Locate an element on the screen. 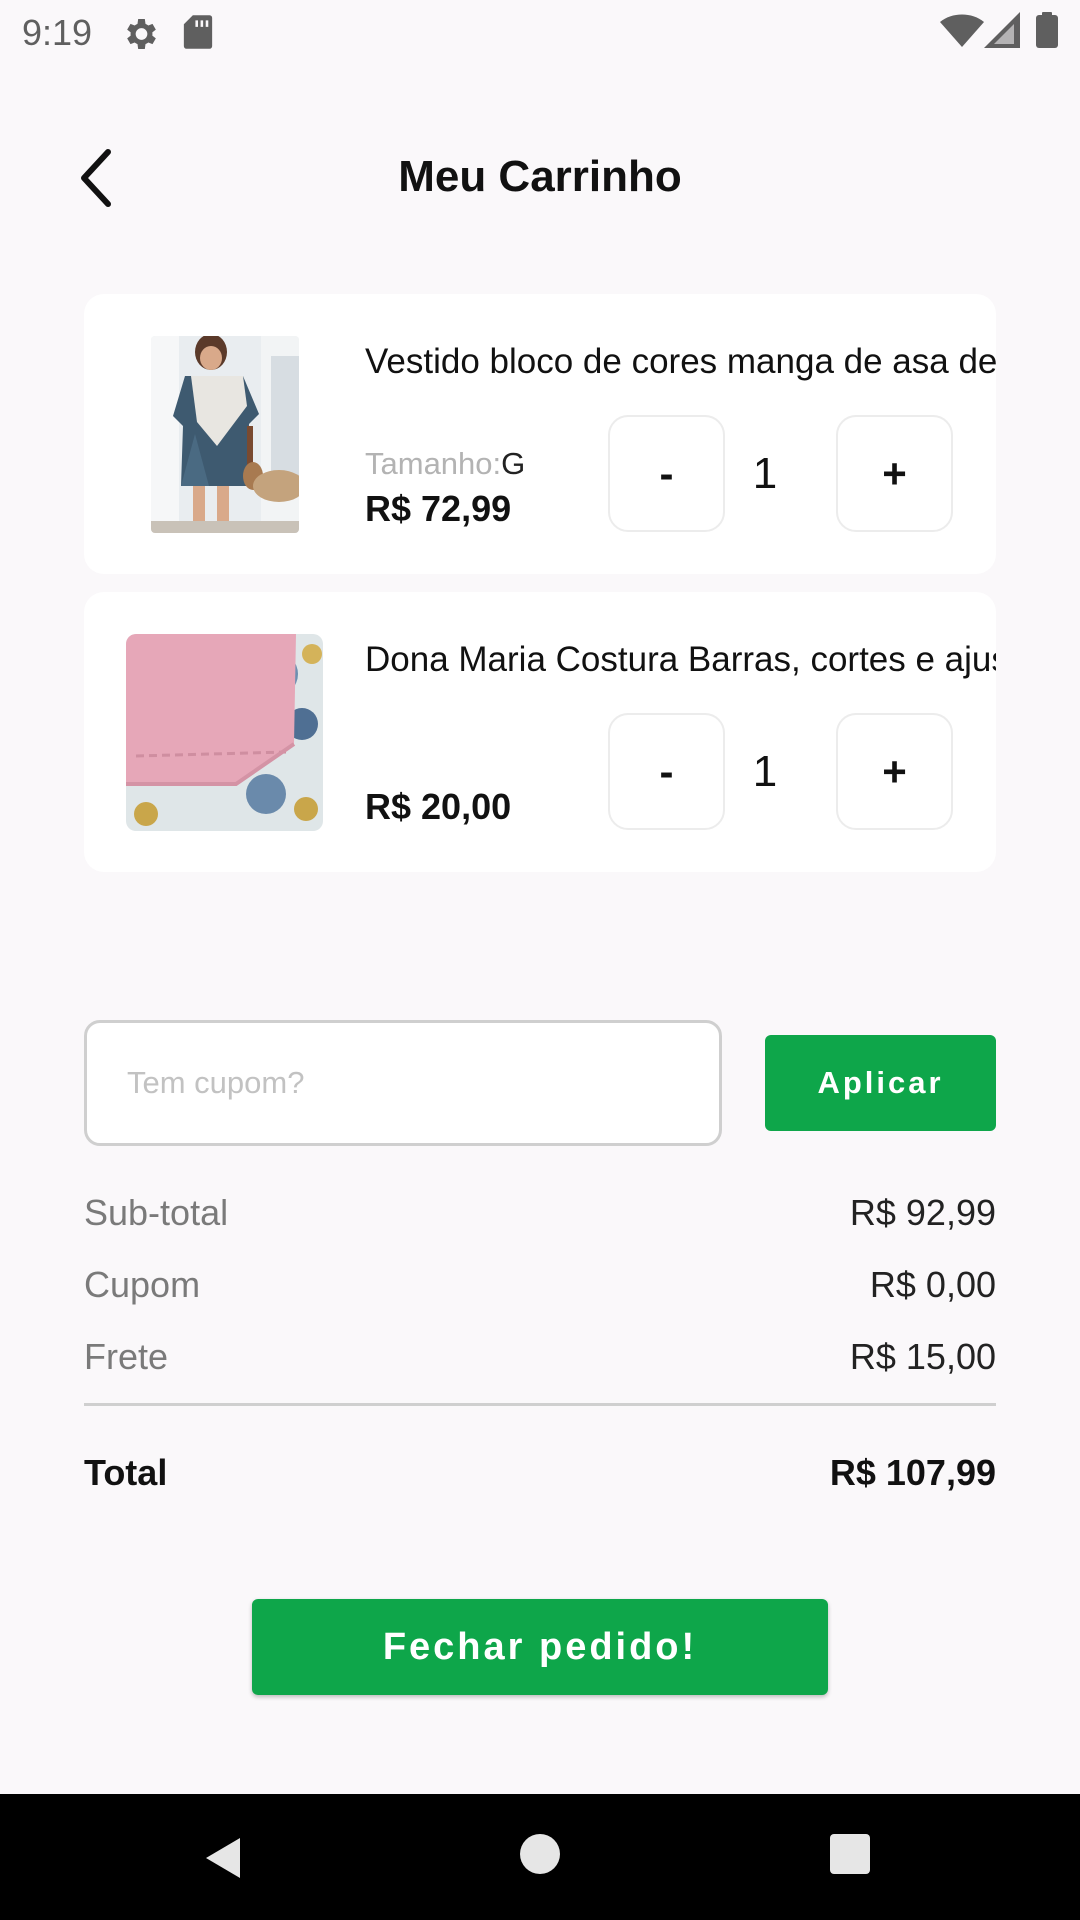 This screenshot has width=1080, height=1920. total-label: Total is located at coordinates (126, 1472).